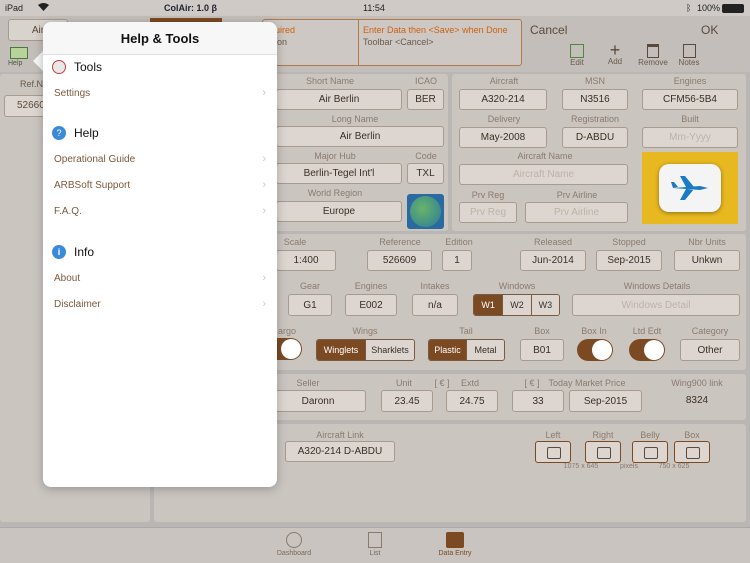  I want to click on msn-field: N3516, so click(595, 99).